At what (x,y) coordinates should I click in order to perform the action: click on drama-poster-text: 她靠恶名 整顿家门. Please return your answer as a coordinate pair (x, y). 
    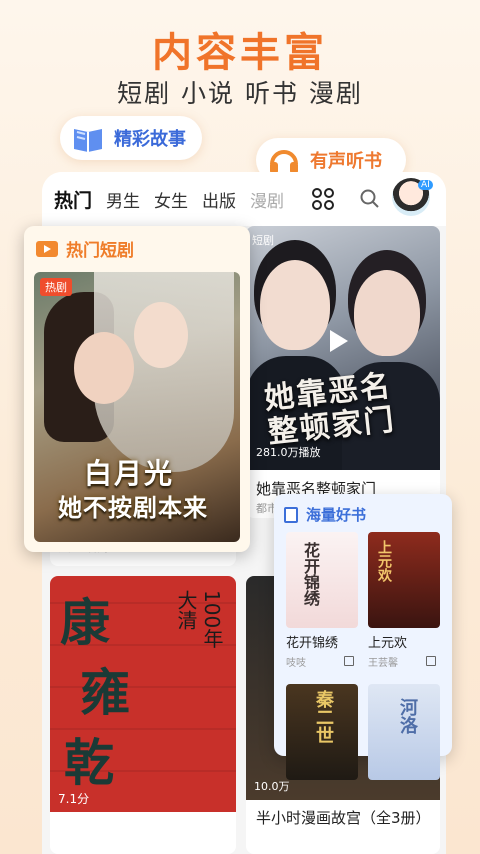
    Looking at the image, I should click on (330, 410).